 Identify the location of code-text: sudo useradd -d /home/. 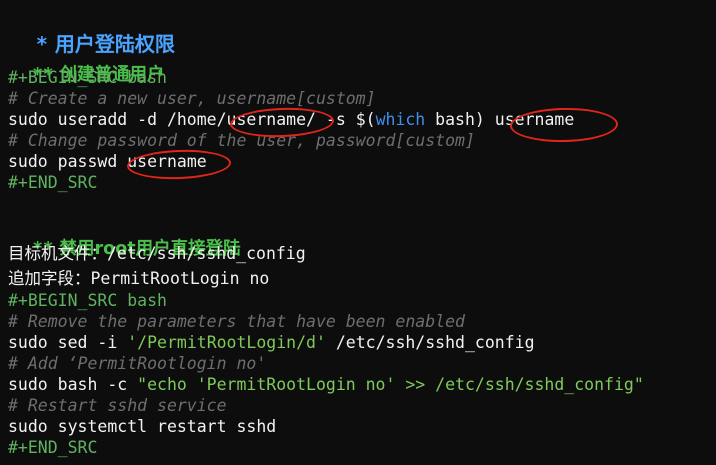
(117, 119).